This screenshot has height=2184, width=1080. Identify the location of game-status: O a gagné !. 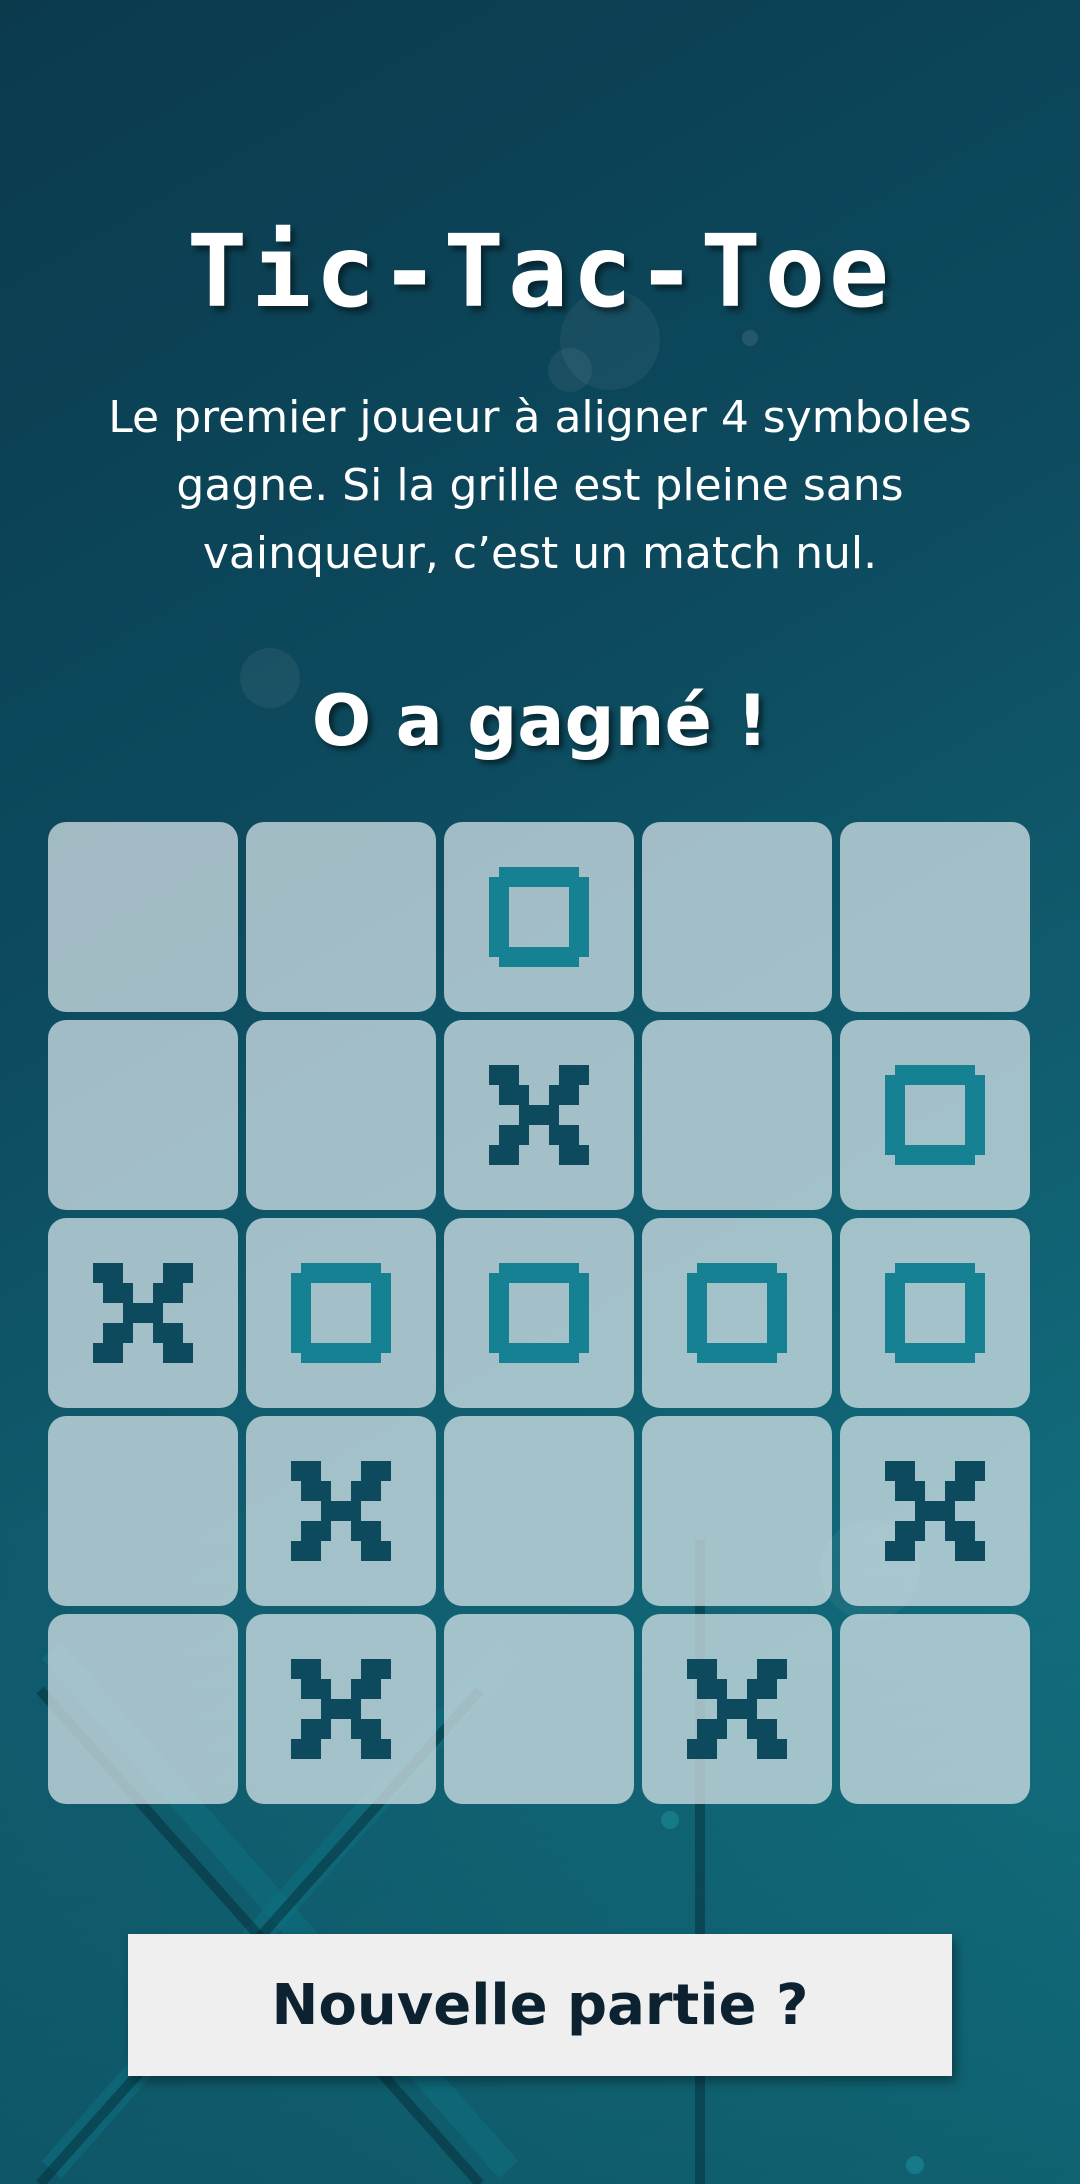
(540, 721).